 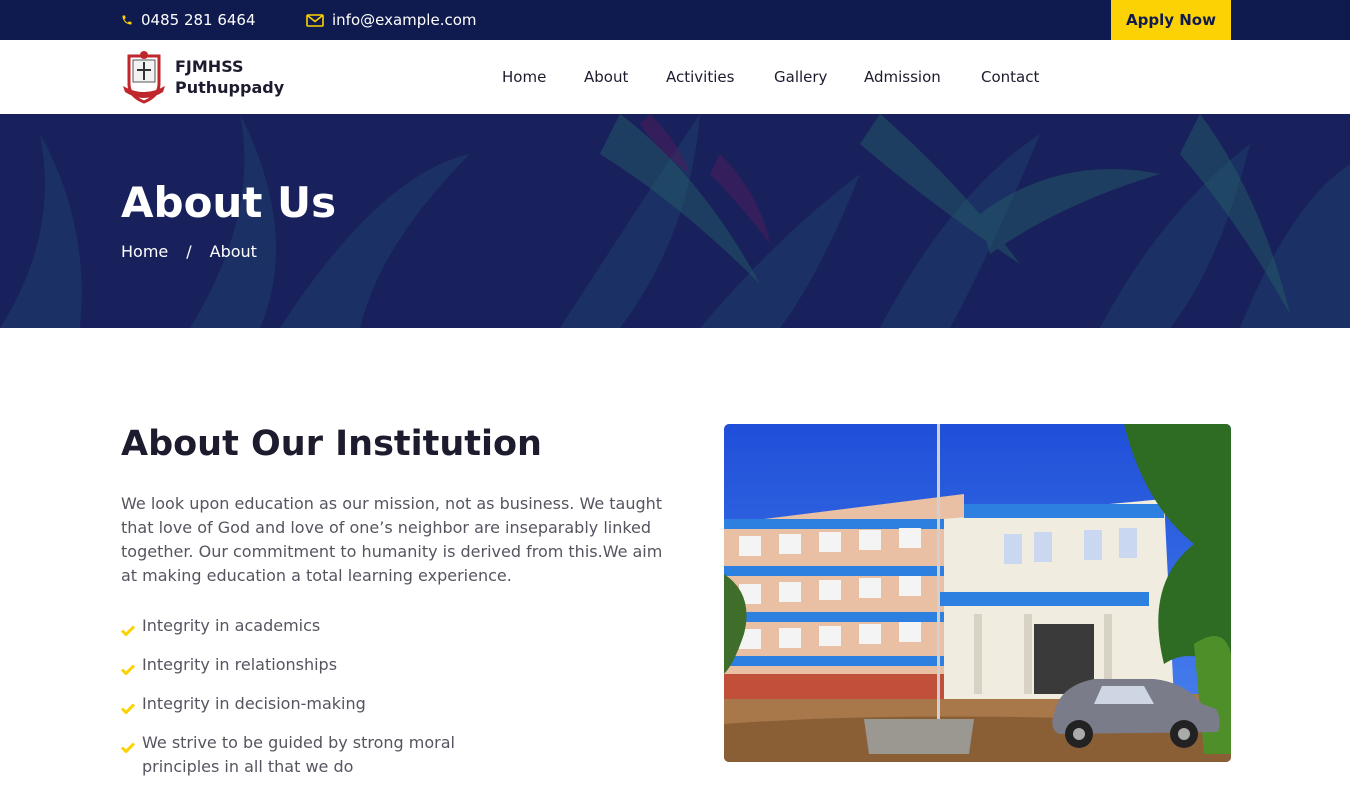 I want to click on phone-contact: 0485 281 6464, so click(x=188, y=20).